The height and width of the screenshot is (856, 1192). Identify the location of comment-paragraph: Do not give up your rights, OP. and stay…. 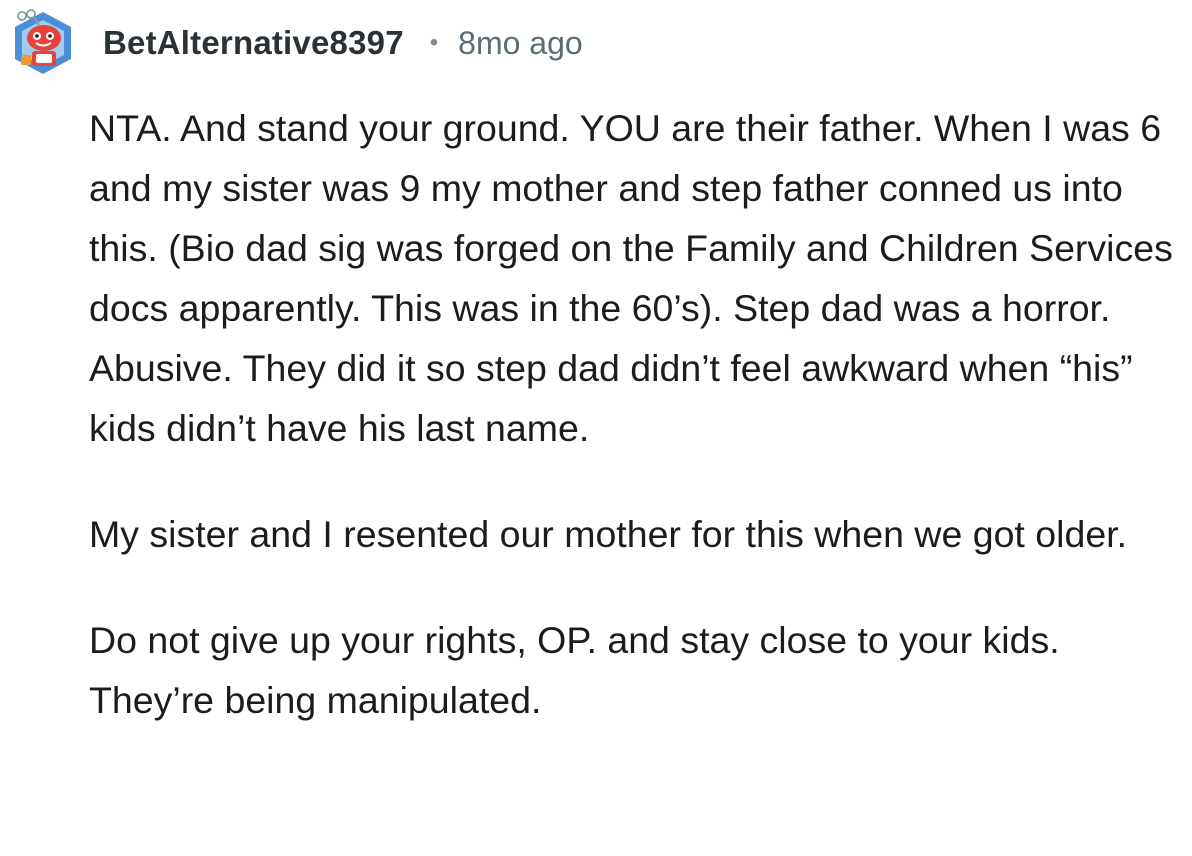
(574, 670).